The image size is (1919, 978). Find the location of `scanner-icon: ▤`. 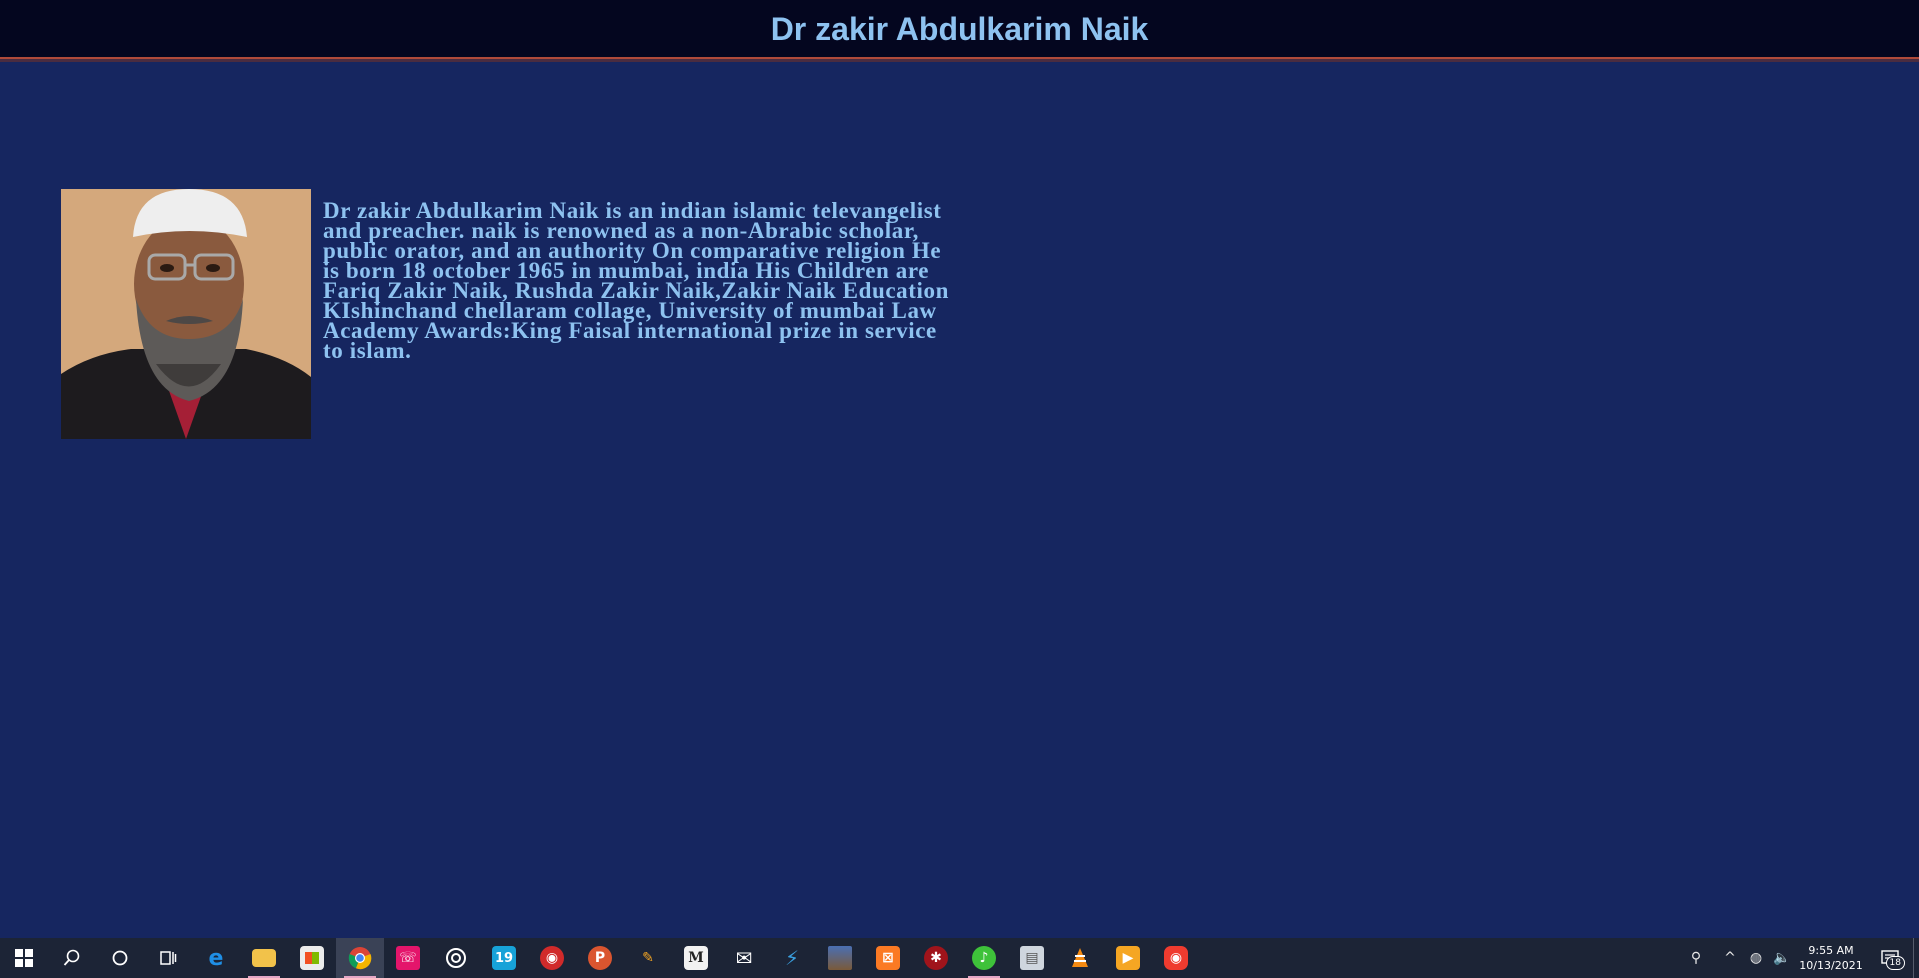

scanner-icon: ▤ is located at coordinates (1032, 958).